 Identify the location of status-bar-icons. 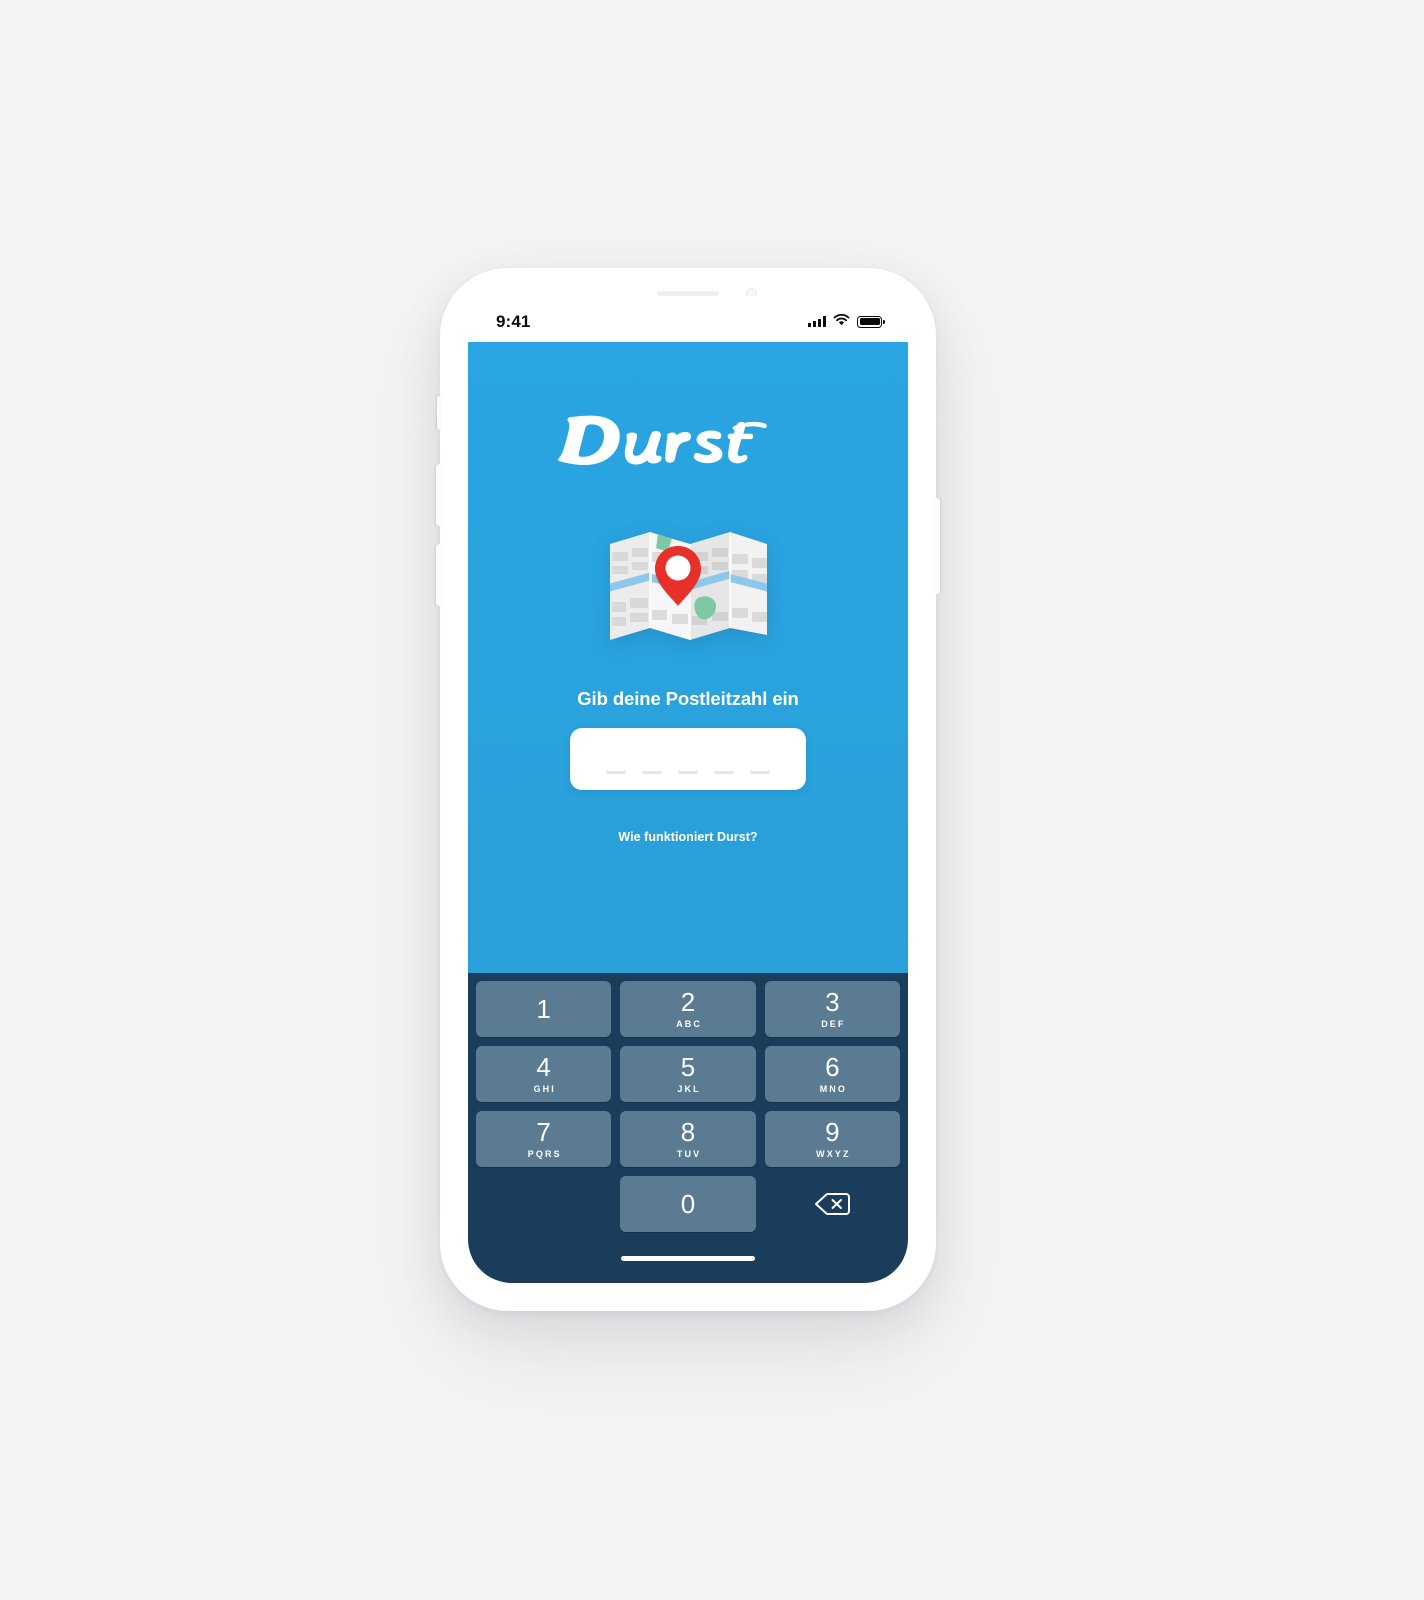
(846, 319).